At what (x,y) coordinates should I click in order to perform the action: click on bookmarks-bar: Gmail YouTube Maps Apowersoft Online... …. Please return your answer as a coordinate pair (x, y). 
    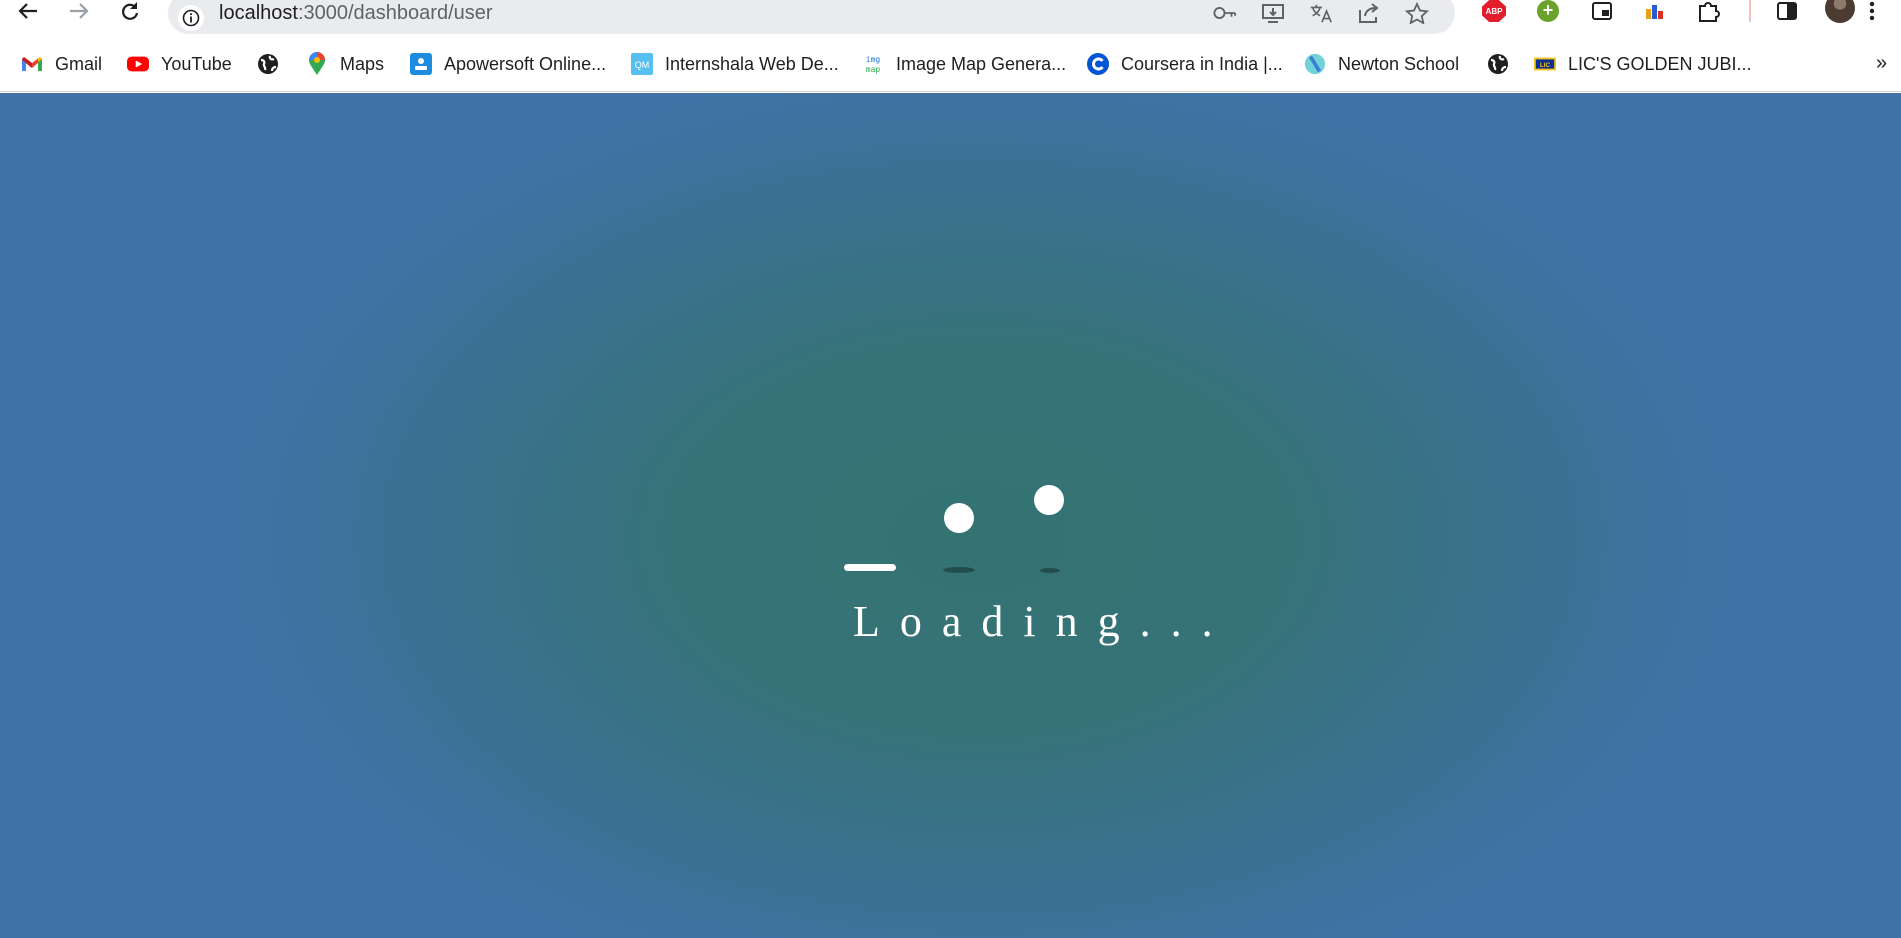
    Looking at the image, I should click on (950, 65).